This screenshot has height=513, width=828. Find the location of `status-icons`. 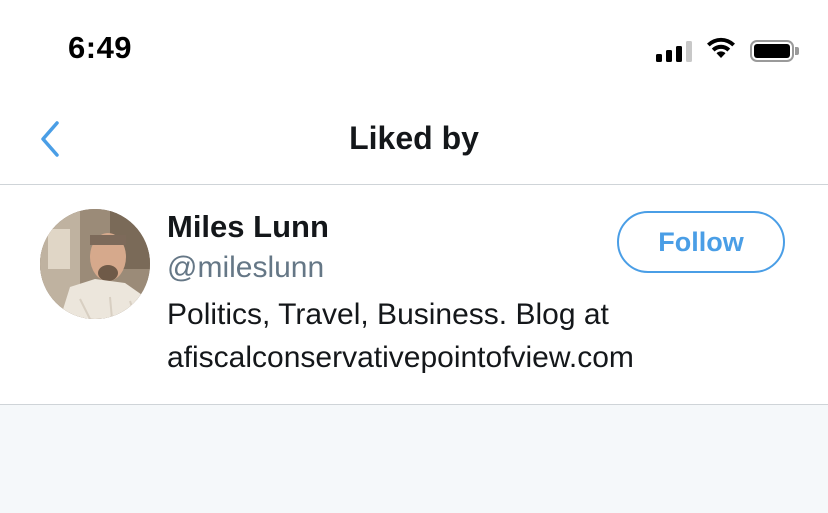

status-icons is located at coordinates (727, 50).